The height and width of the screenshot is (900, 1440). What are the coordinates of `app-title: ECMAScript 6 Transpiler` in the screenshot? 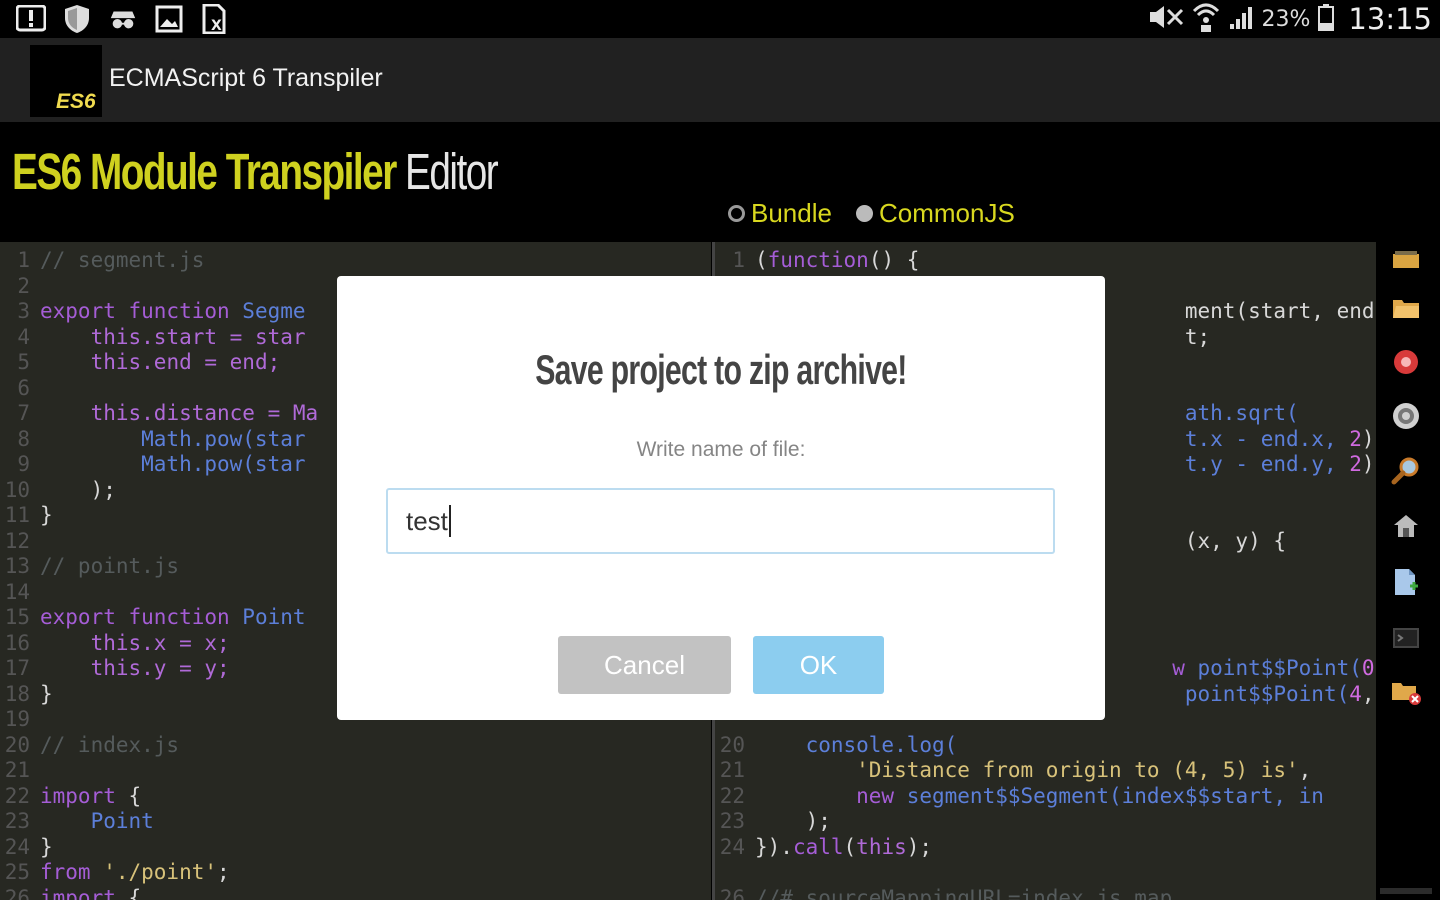 It's located at (246, 78).